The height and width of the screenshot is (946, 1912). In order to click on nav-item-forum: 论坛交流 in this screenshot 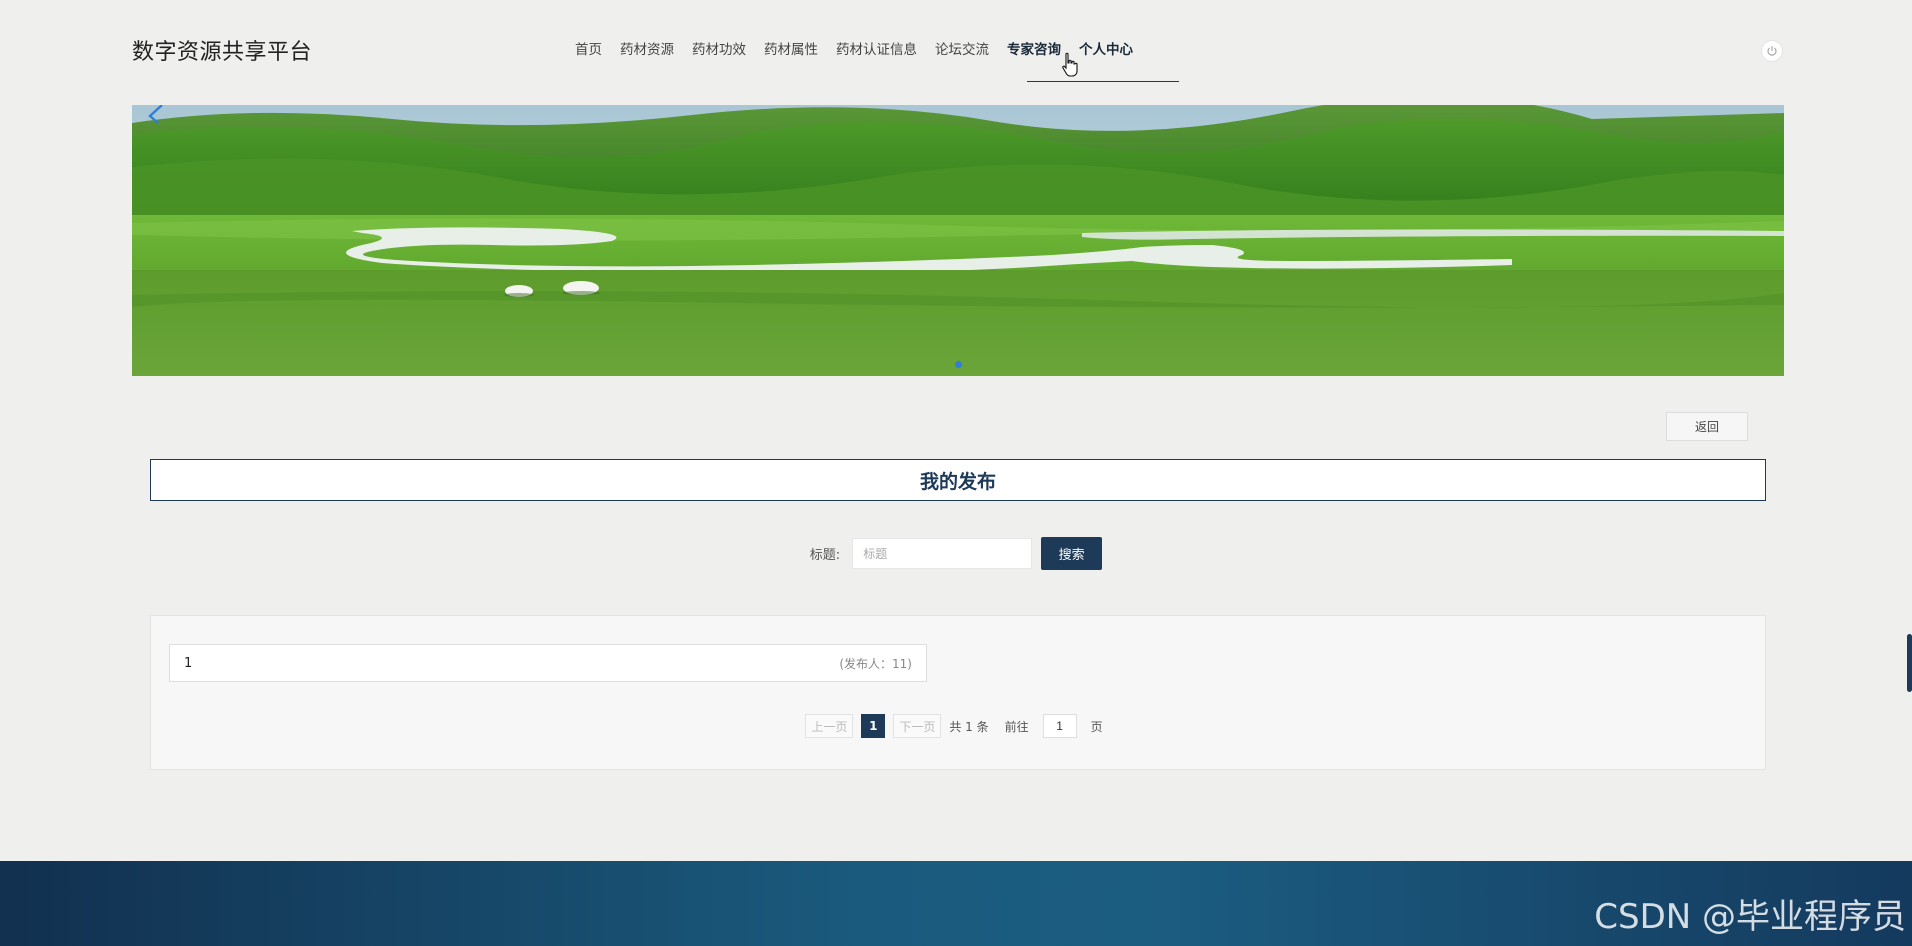, I will do `click(962, 50)`.